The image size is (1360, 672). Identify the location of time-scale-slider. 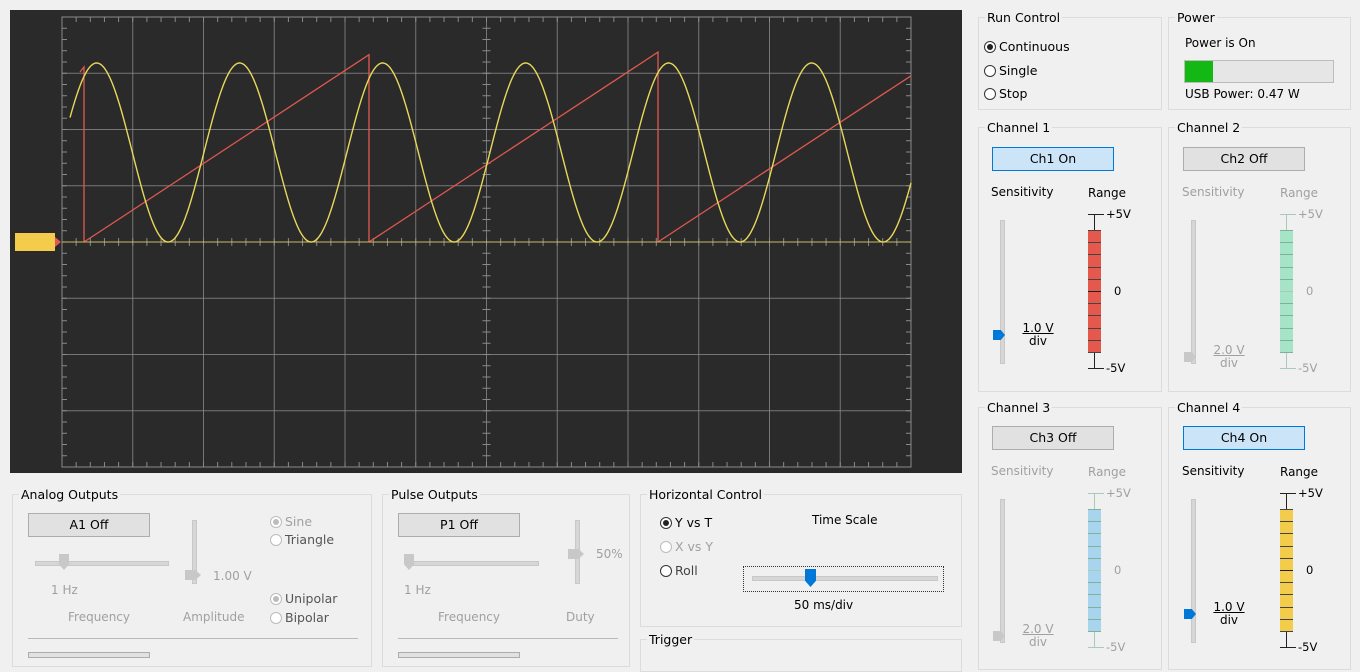
(845, 578).